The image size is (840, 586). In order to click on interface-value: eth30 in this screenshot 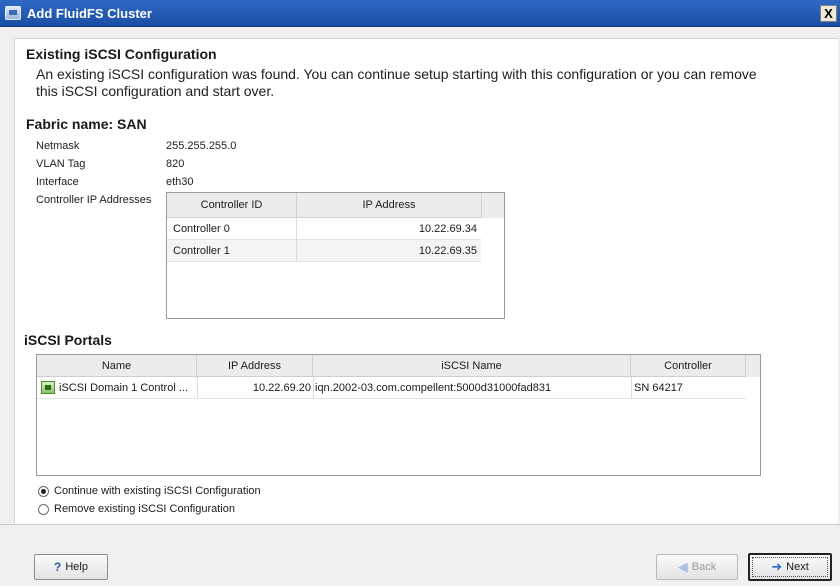, I will do `click(180, 182)`.